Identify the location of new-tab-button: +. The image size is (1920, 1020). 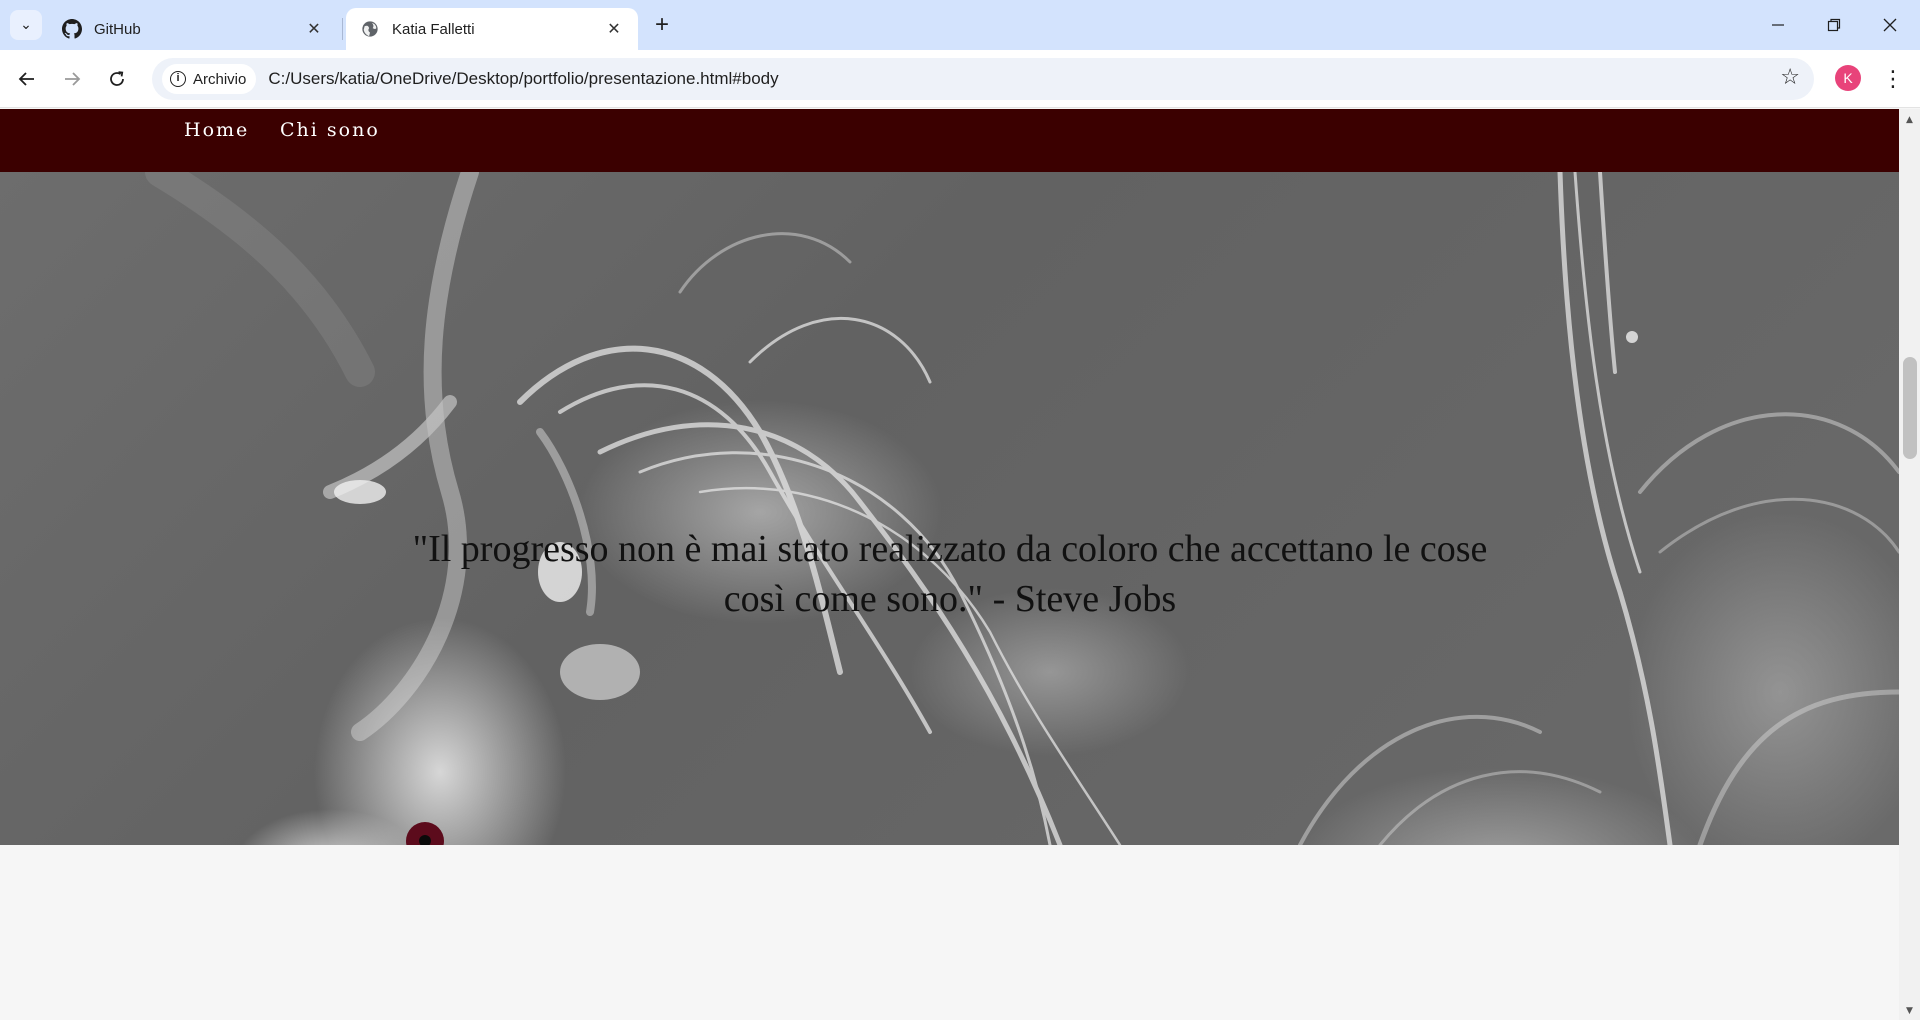
(662, 24).